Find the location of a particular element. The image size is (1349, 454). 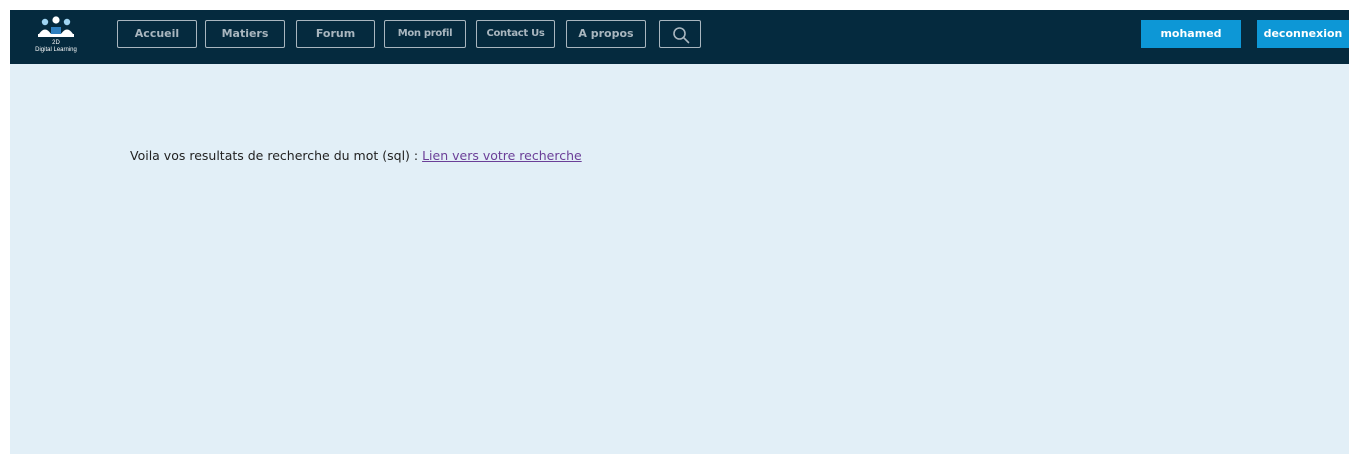

user-profile-button: mohamed is located at coordinates (1191, 34).